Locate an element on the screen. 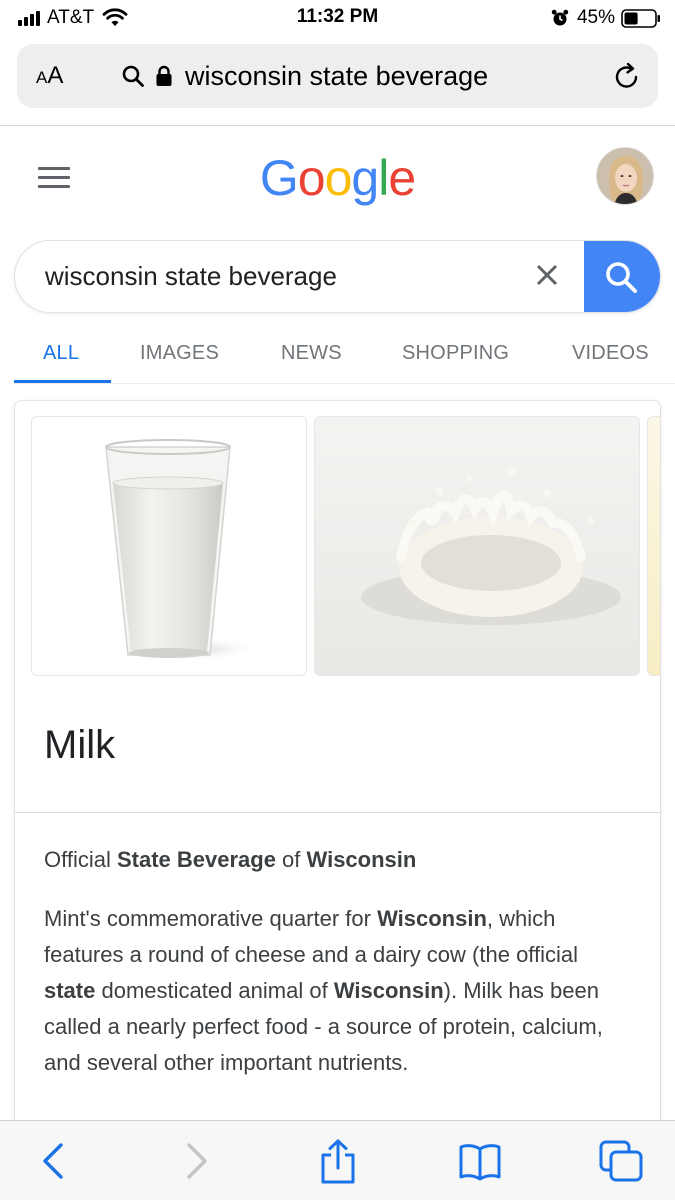 This screenshot has width=675, height=1200. tab-shopping: SHOPPING is located at coordinates (455, 353).